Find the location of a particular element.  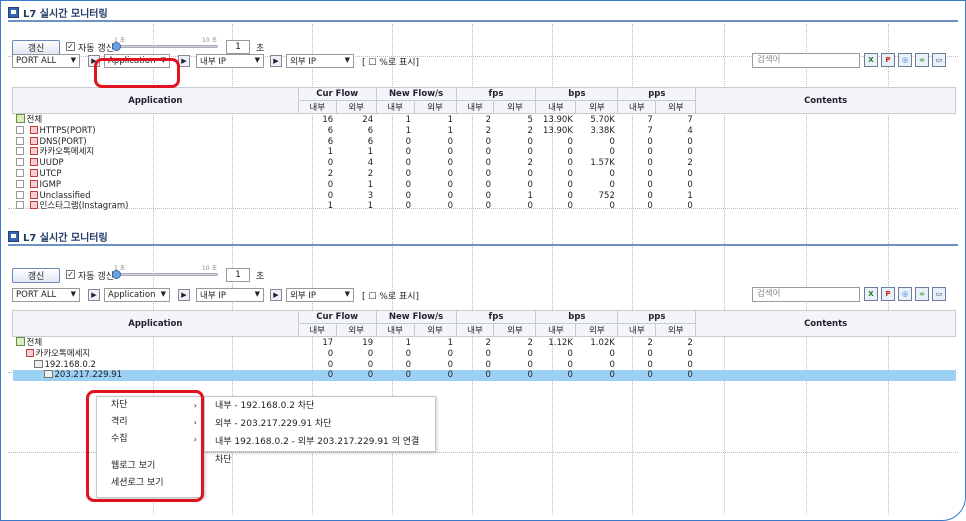

submenu-block-internal: 내부 - 192.168.0.2 차단 is located at coordinates (320, 406).